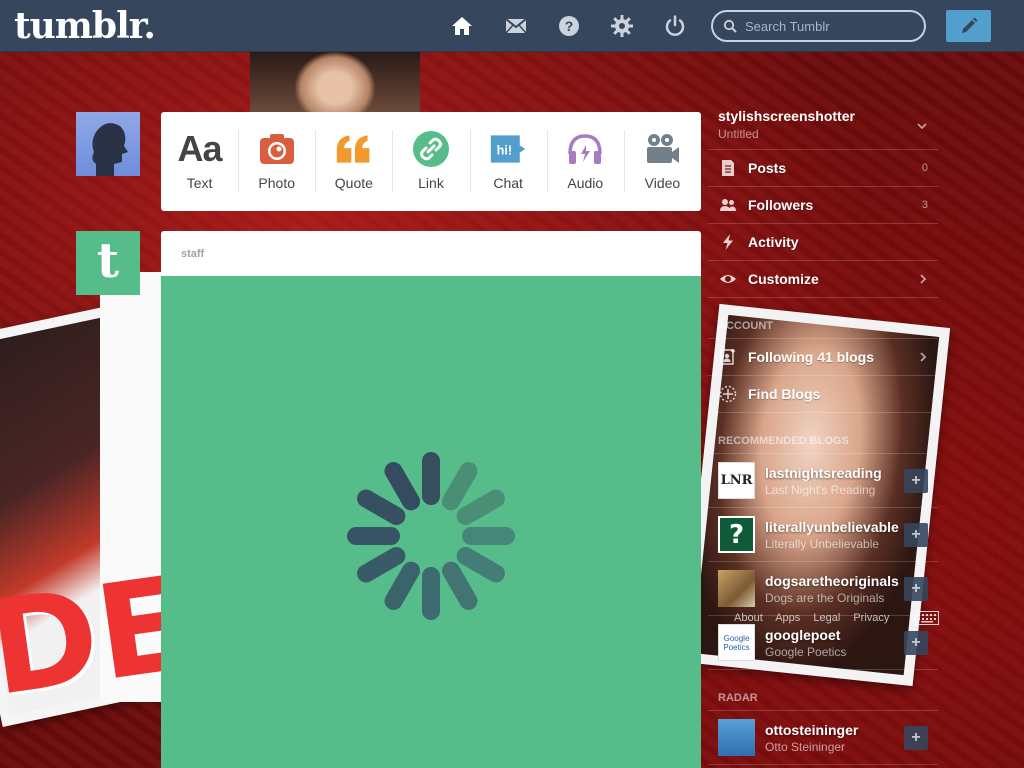 The image size is (1024, 768). What do you see at coordinates (431, 253) in the screenshot?
I see `post-author: staff` at bounding box center [431, 253].